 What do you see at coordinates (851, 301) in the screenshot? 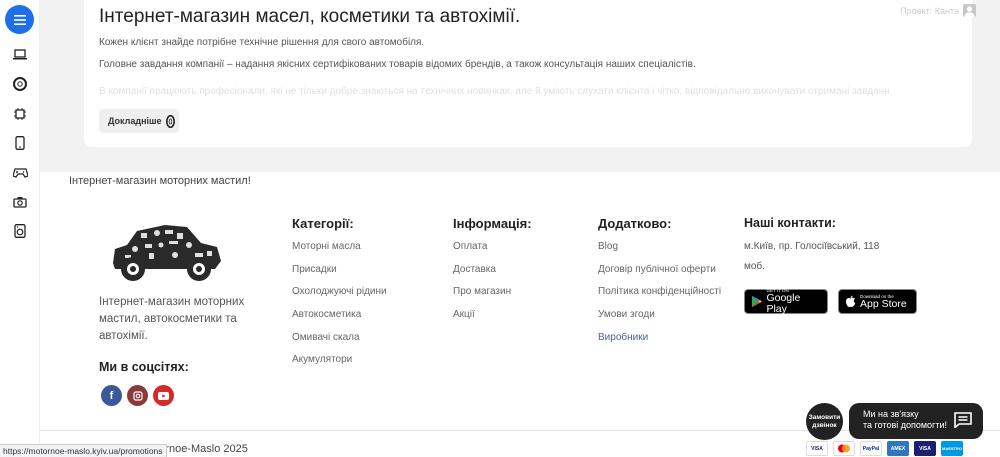
I see `apple-icon` at bounding box center [851, 301].